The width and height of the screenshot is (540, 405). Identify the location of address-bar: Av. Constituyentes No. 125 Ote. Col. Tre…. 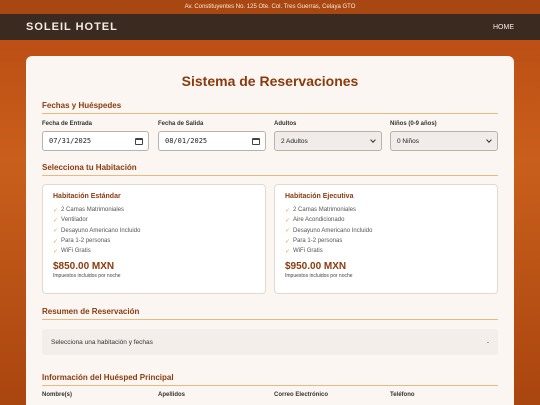
(270, 7).